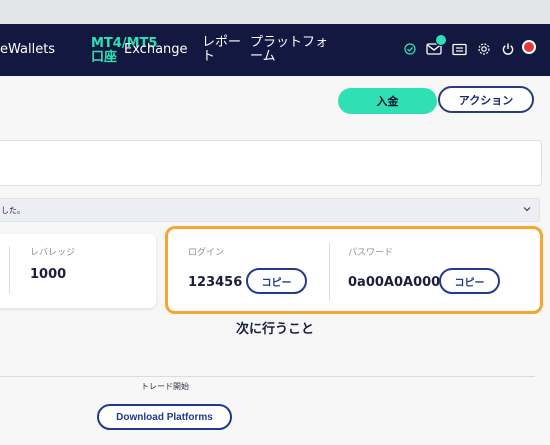 The width and height of the screenshot is (550, 445). What do you see at coordinates (276, 281) in the screenshot?
I see `copy-login-button: コピー` at bounding box center [276, 281].